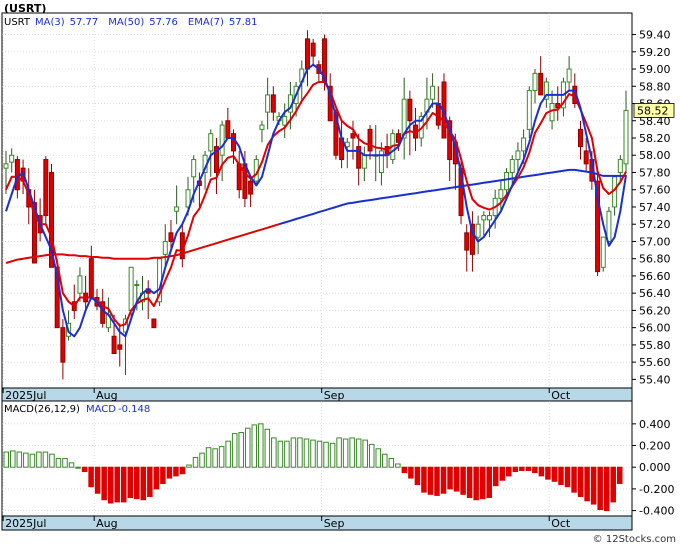  Describe the element at coordinates (655, 86) in the screenshot. I see `price-tick-label: 58.80` at that location.